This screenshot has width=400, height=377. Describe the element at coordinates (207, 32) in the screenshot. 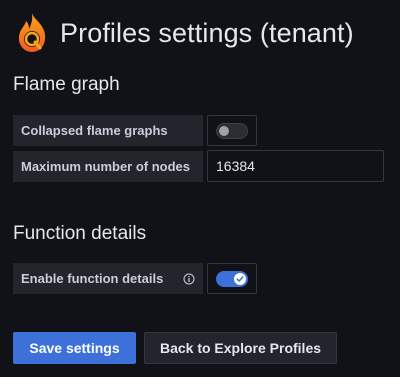

I see `page-title: Profiles settings (tenant)` at that location.